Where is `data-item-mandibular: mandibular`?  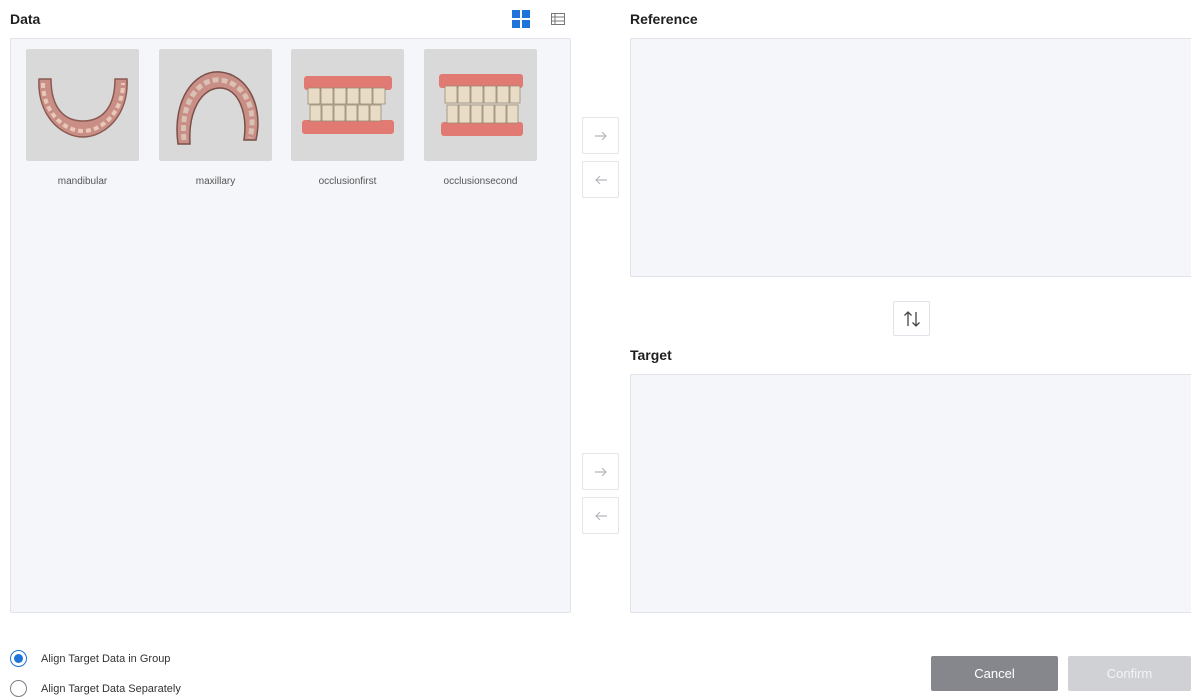 data-item-mandibular: mandibular is located at coordinates (82, 118).